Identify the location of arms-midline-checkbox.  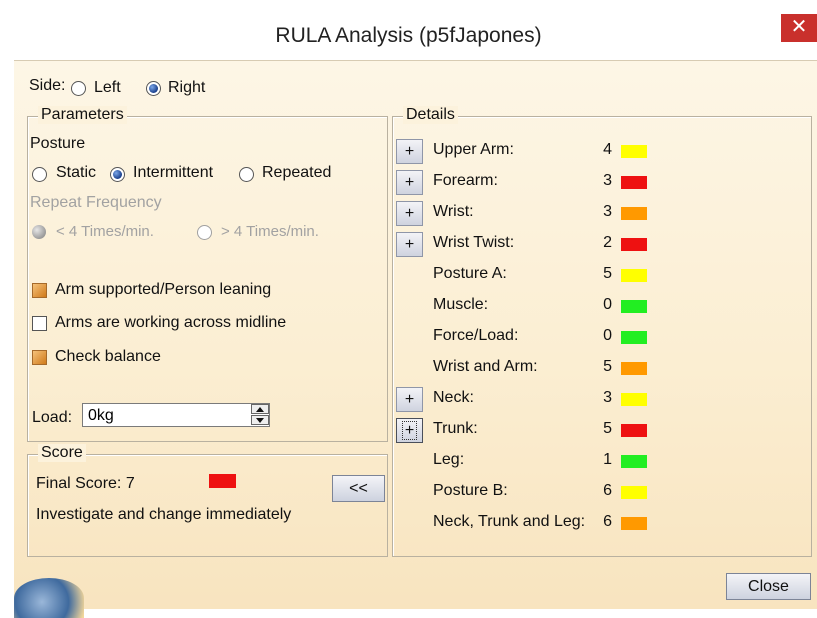
(39, 323).